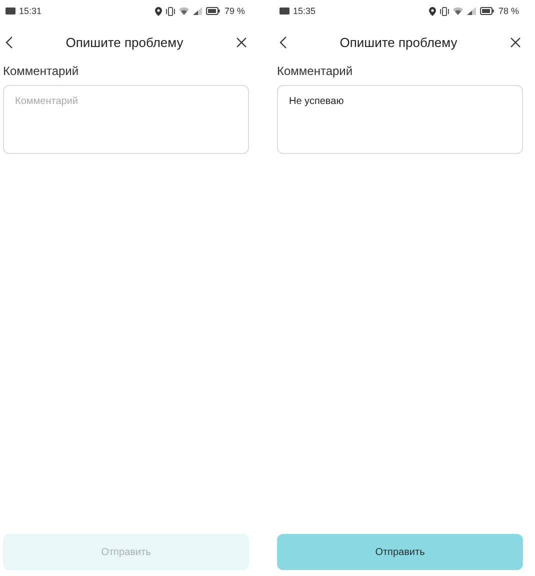 The image size is (535, 576). I want to click on battery-percent: 79 %, so click(234, 11).